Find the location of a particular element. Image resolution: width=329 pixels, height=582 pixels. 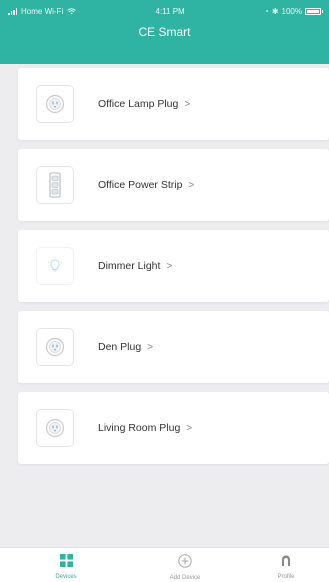

tab-bar: Devices Add Device Profile is located at coordinates (164, 564).